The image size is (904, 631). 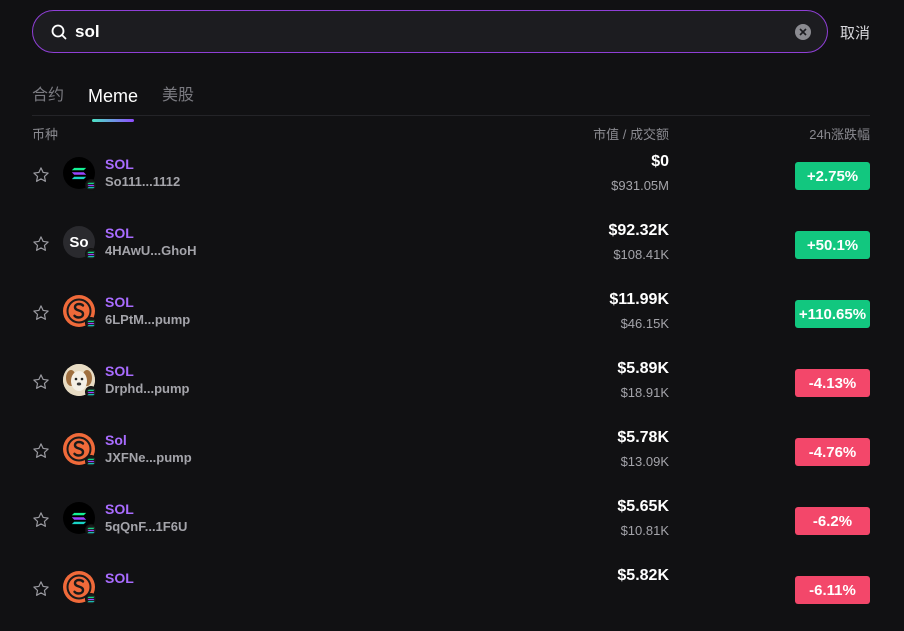 What do you see at coordinates (113, 96) in the screenshot?
I see `tab-label: Meme` at bounding box center [113, 96].